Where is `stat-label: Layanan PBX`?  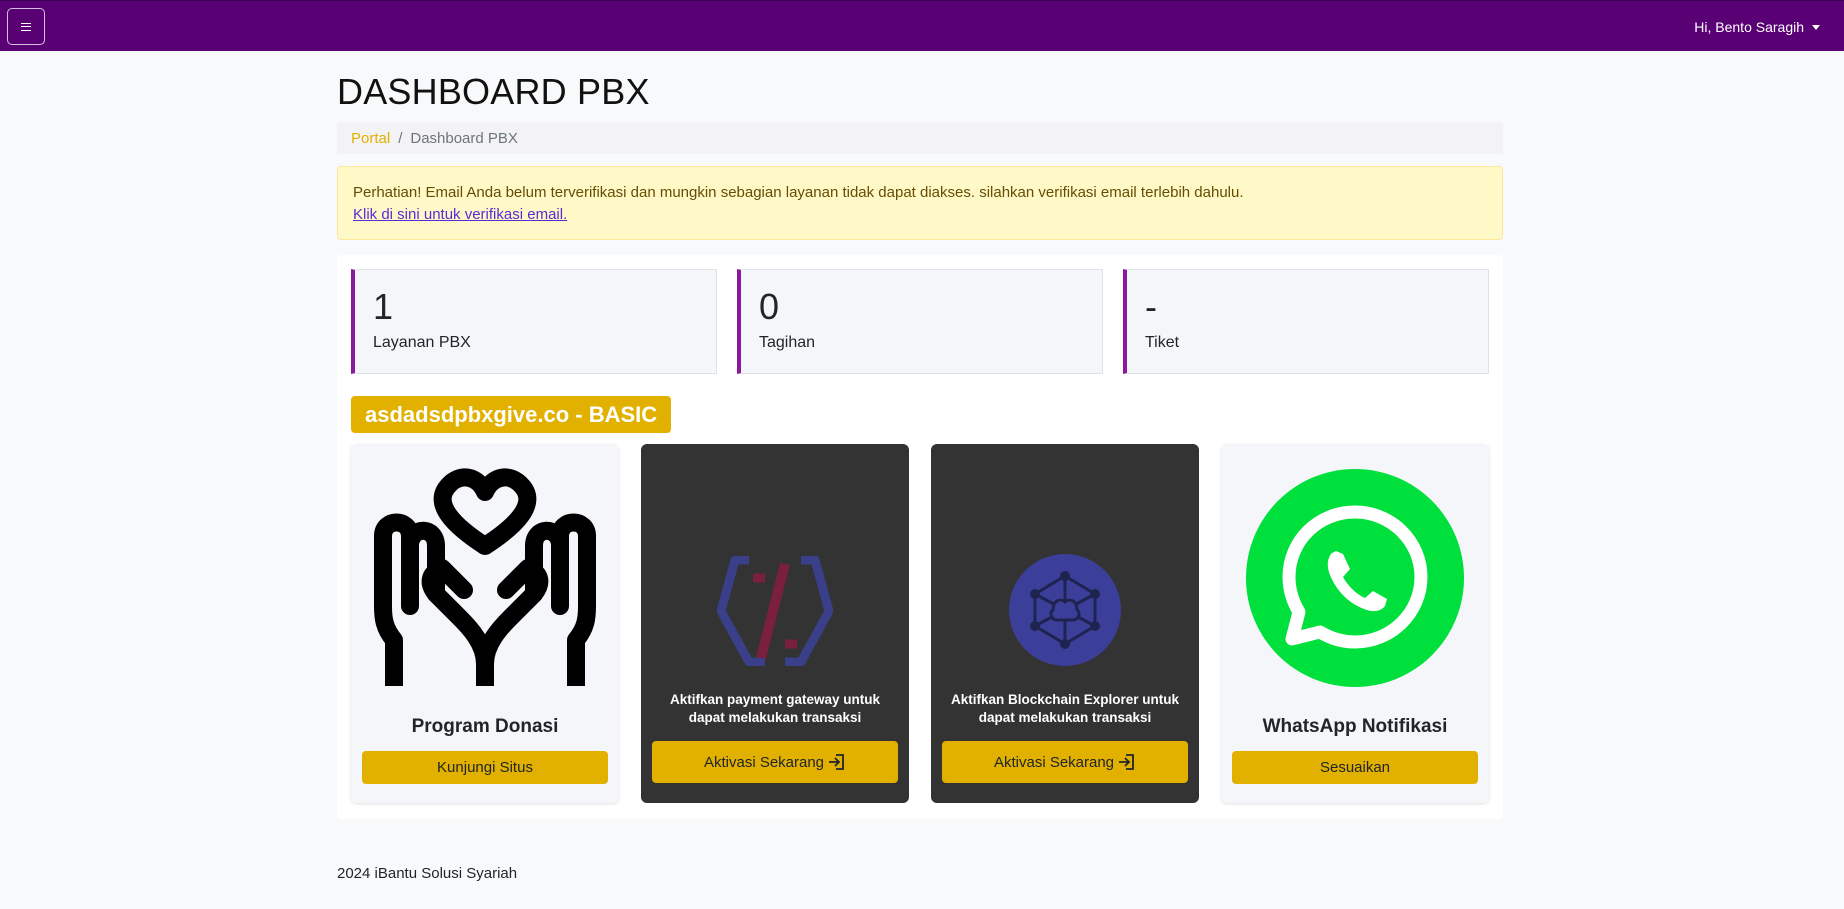 stat-label: Layanan PBX is located at coordinates (422, 342).